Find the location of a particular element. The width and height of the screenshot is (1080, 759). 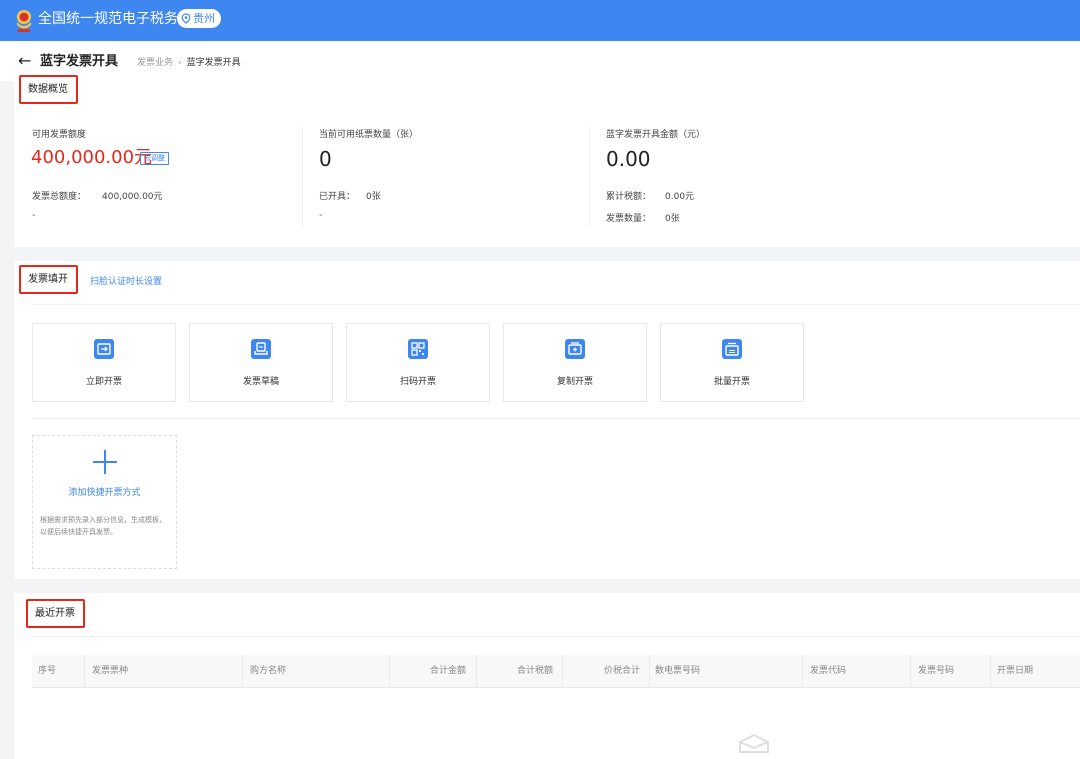

column-header-issue-date: 开票日期 is located at coordinates (1015, 671).